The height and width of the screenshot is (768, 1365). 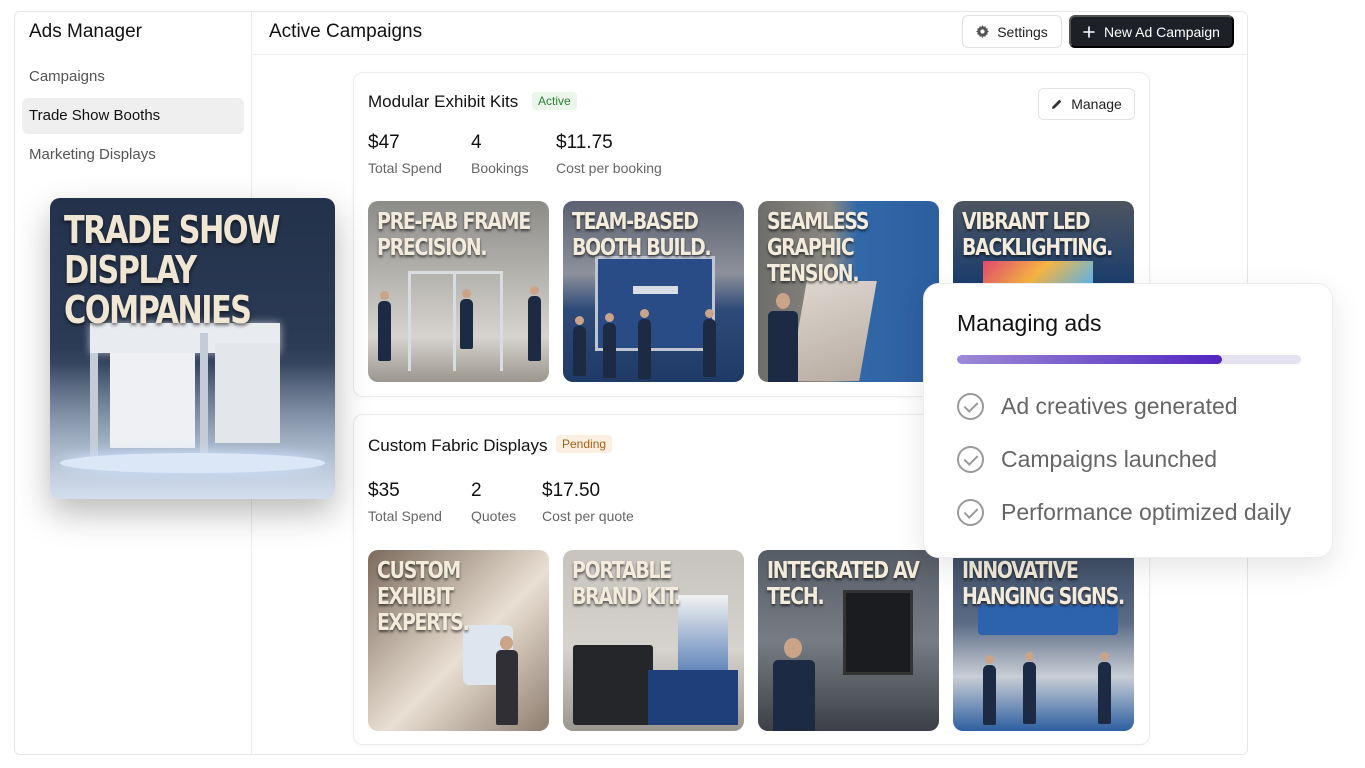 I want to click on step-label: Ad creatives generated, so click(x=1119, y=405).